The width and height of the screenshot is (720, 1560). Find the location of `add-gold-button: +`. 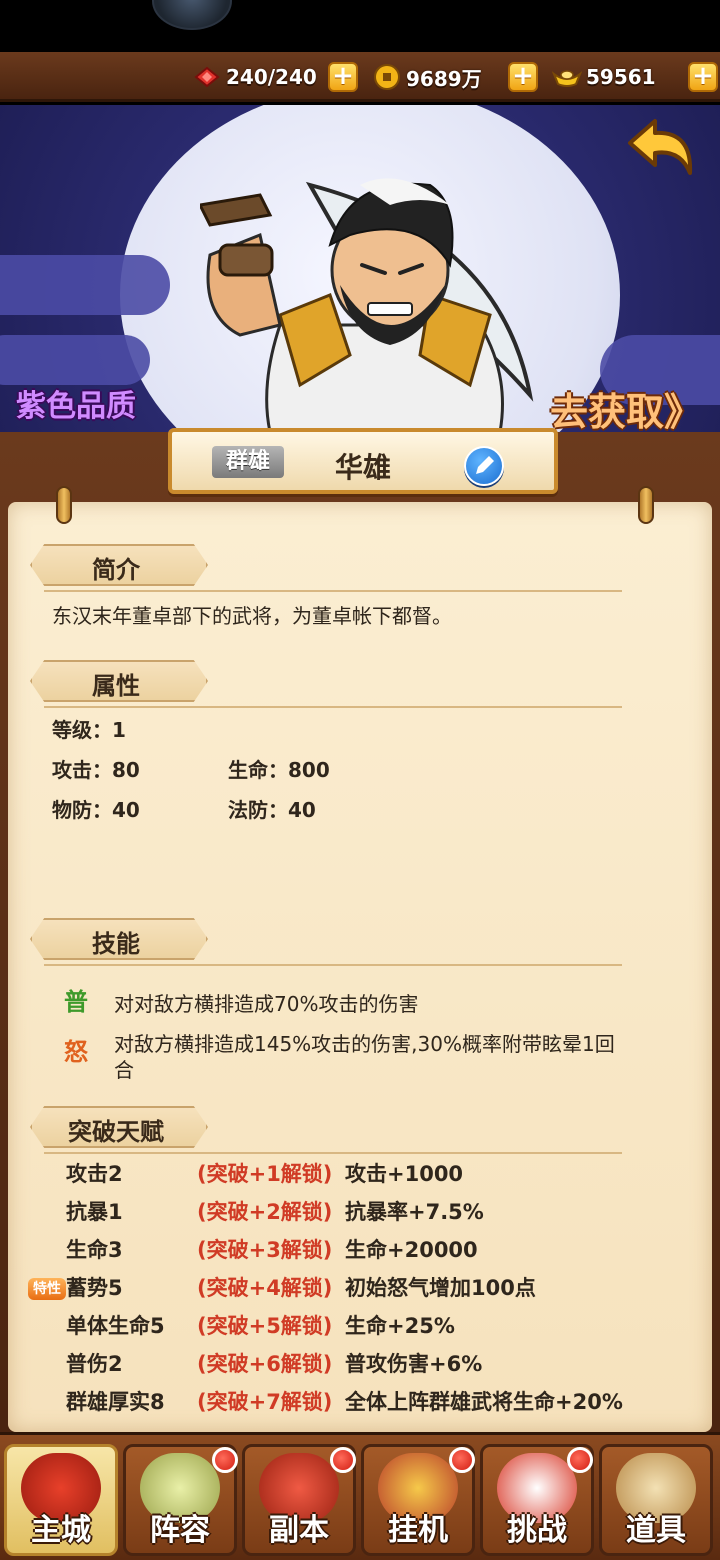

add-gold-button: + is located at coordinates (523, 77).